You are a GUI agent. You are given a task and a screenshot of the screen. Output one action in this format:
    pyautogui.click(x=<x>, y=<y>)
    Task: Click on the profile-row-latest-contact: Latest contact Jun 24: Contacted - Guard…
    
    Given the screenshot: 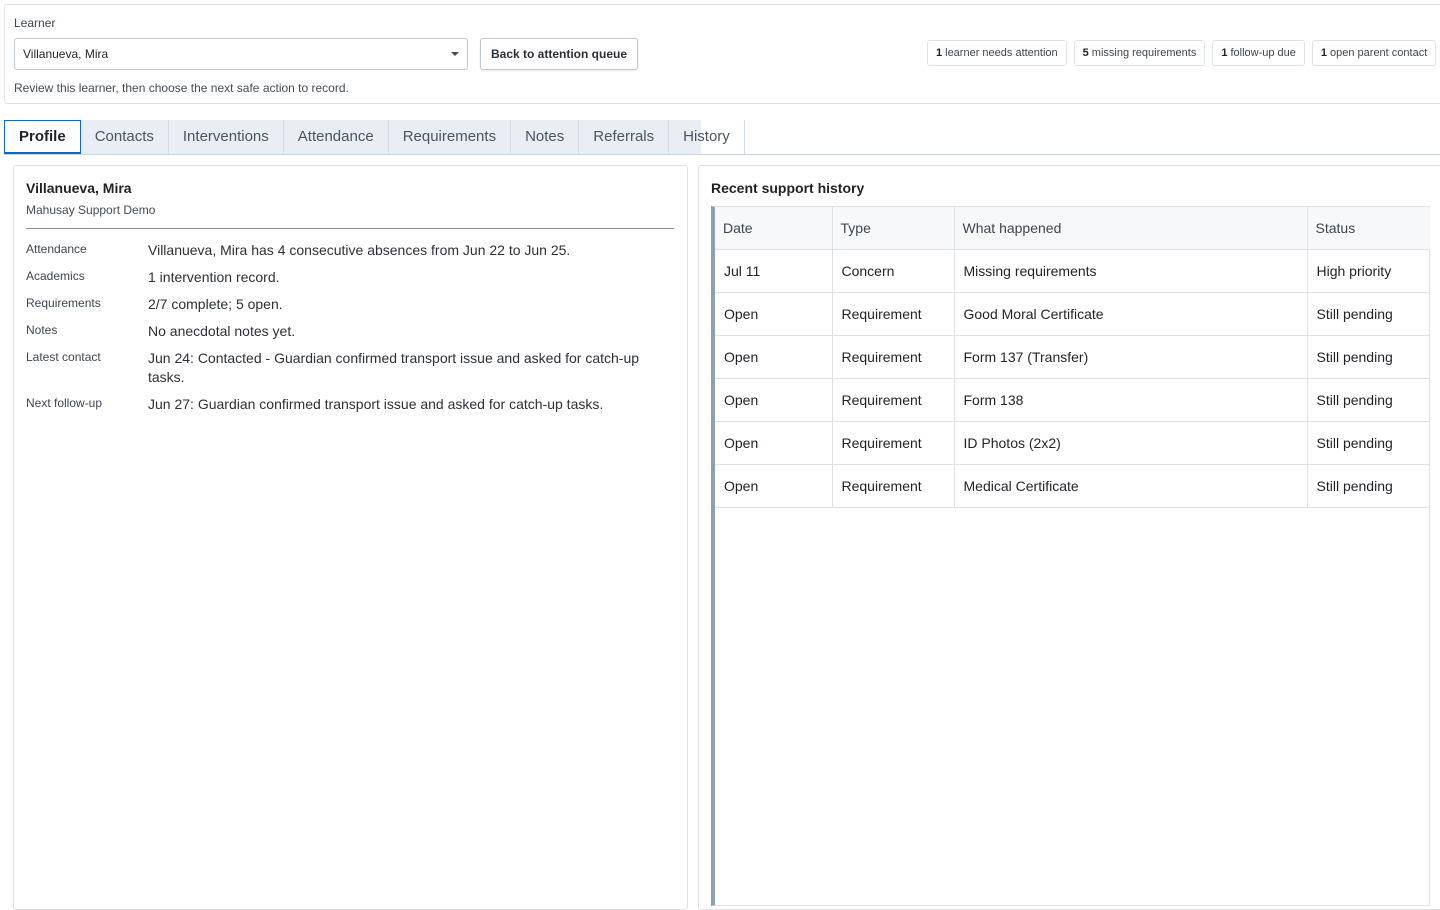 What is the action you would take?
    pyautogui.click(x=351, y=368)
    